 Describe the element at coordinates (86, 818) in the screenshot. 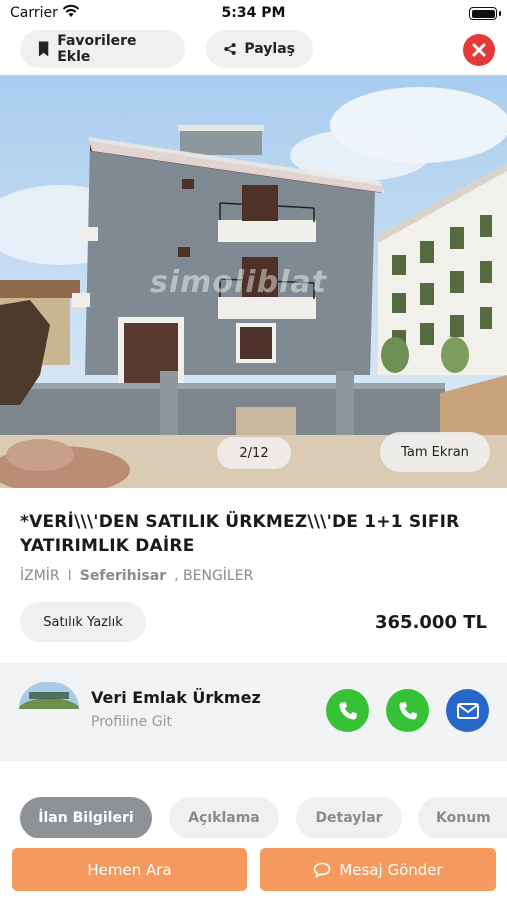

I see `tab-listing-info: İlan Bilgileri` at that location.